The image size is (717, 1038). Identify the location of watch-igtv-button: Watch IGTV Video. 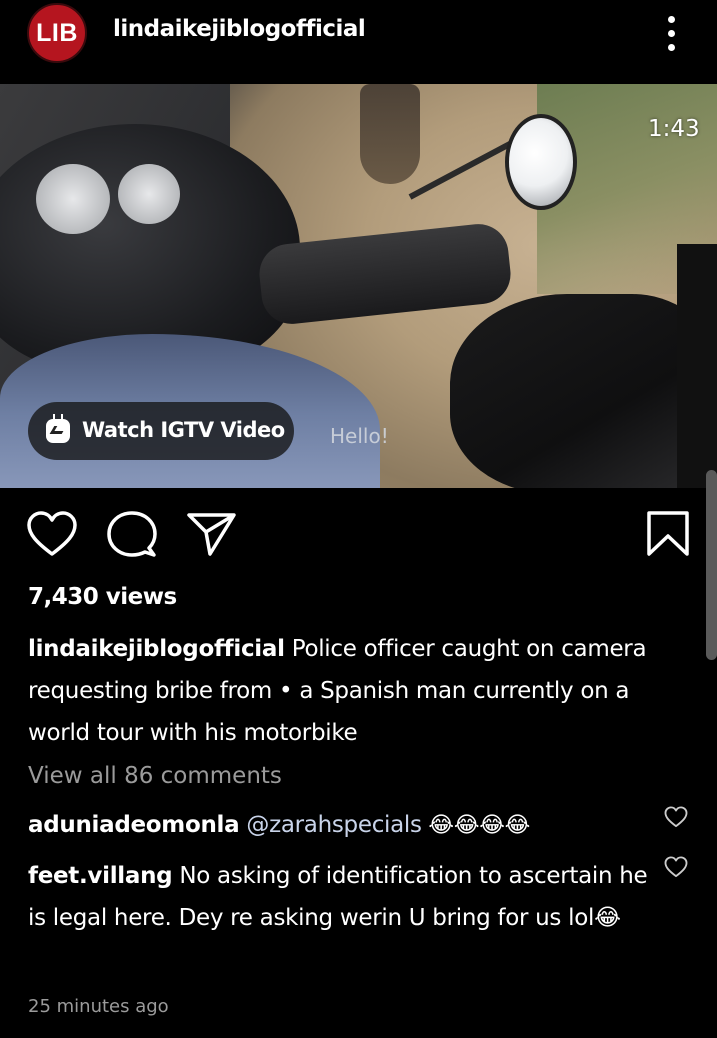
(161, 431).